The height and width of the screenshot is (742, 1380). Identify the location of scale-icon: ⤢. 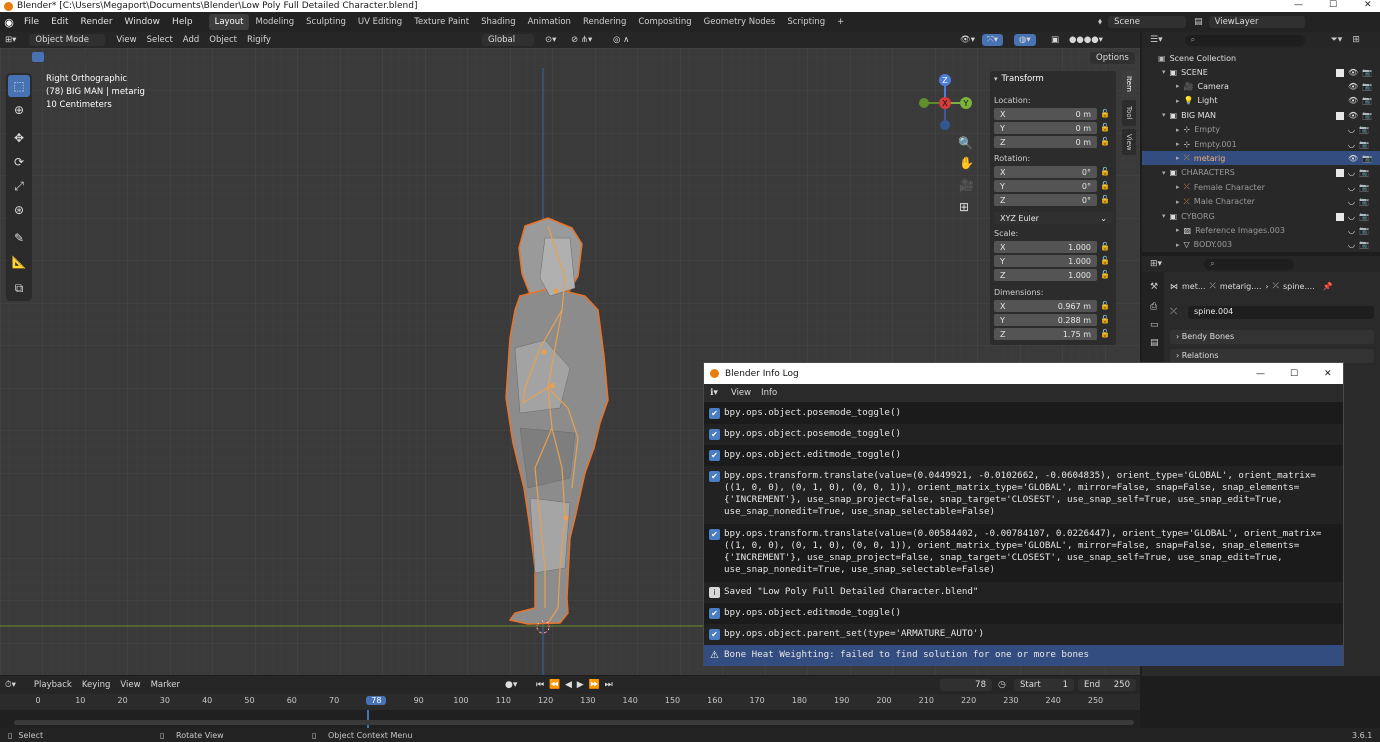
(19, 186).